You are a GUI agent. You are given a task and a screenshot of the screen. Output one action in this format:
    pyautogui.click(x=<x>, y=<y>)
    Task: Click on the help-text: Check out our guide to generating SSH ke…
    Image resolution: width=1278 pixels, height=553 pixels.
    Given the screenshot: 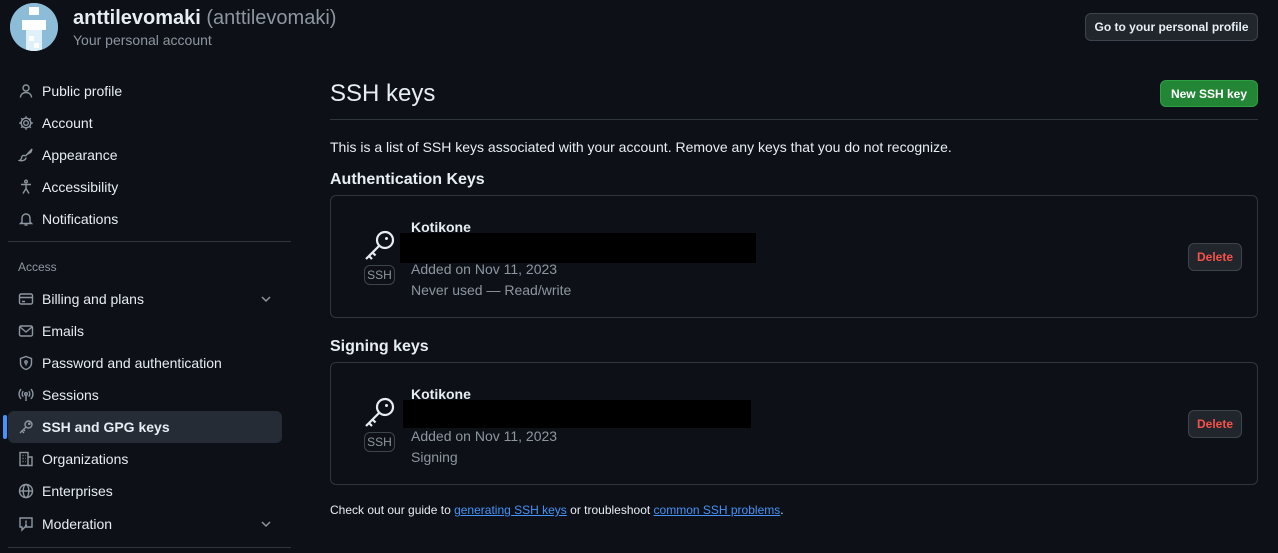 What is the action you would take?
    pyautogui.click(x=557, y=510)
    